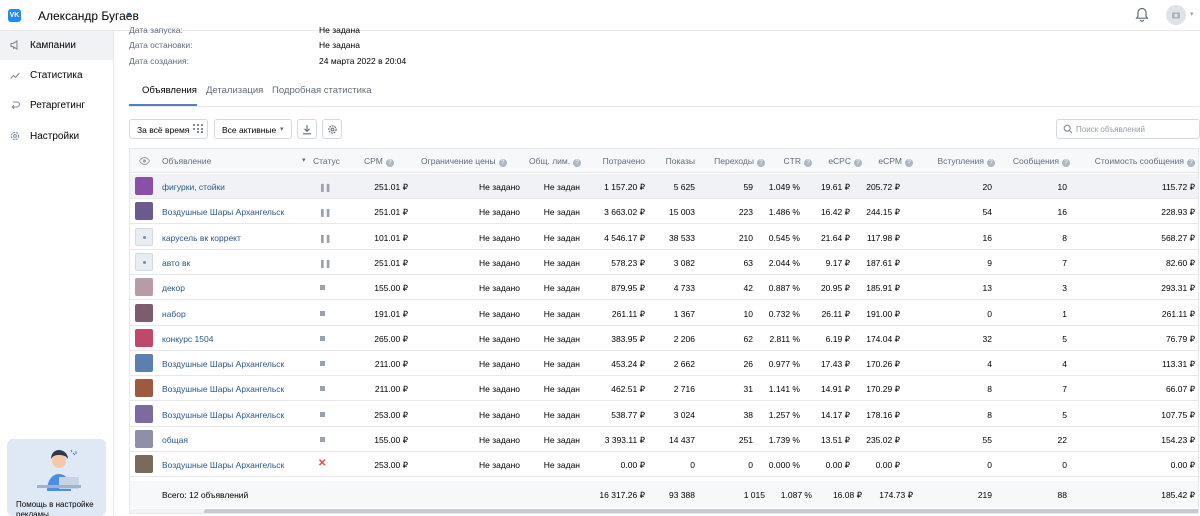 This screenshot has height=516, width=1200. Describe the element at coordinates (14, 15) in the screenshot. I see `vk-logo: VK` at that location.